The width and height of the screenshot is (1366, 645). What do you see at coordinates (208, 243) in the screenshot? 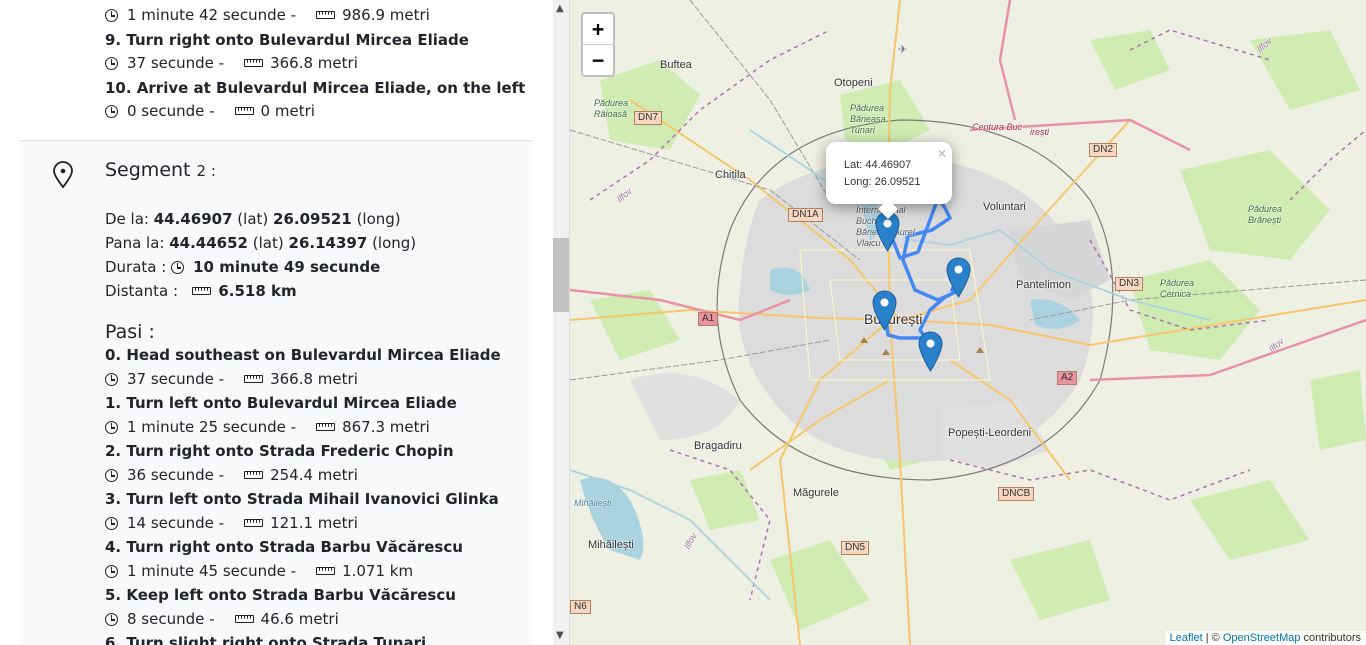
I see `to-lat: 44.44652` at bounding box center [208, 243].